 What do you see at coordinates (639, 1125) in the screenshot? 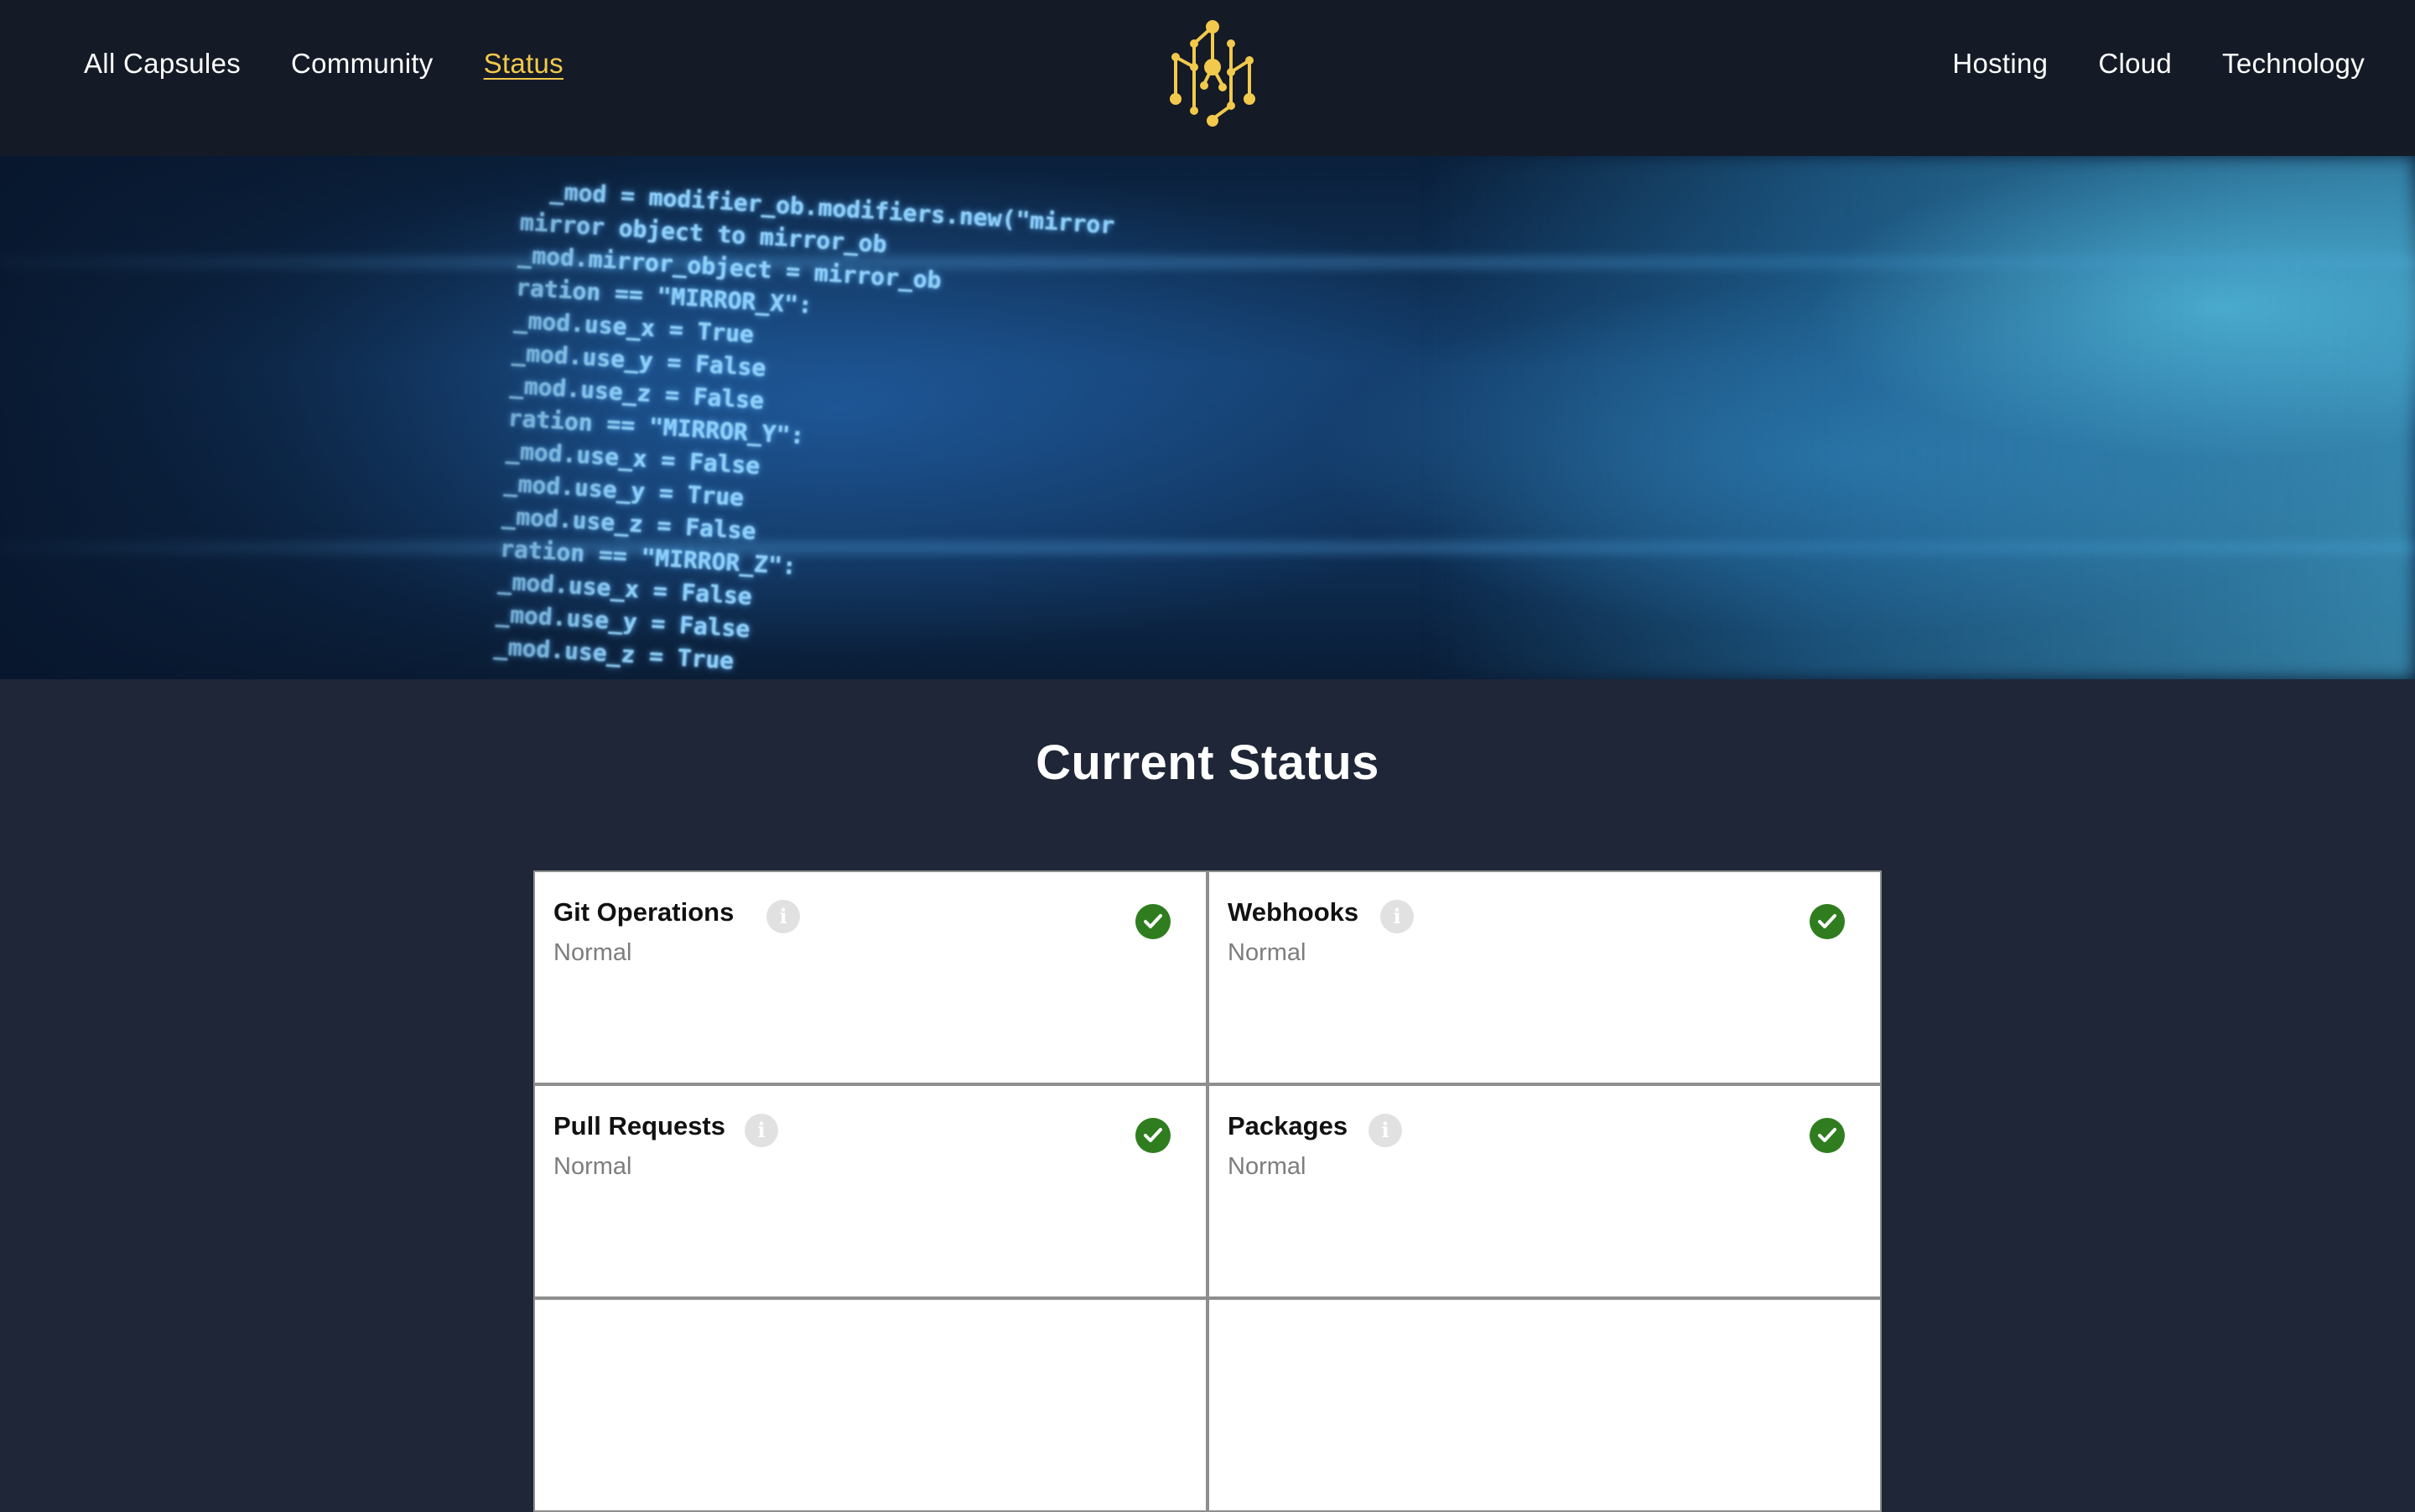
I see `status-card-title: Pull Requests` at bounding box center [639, 1125].